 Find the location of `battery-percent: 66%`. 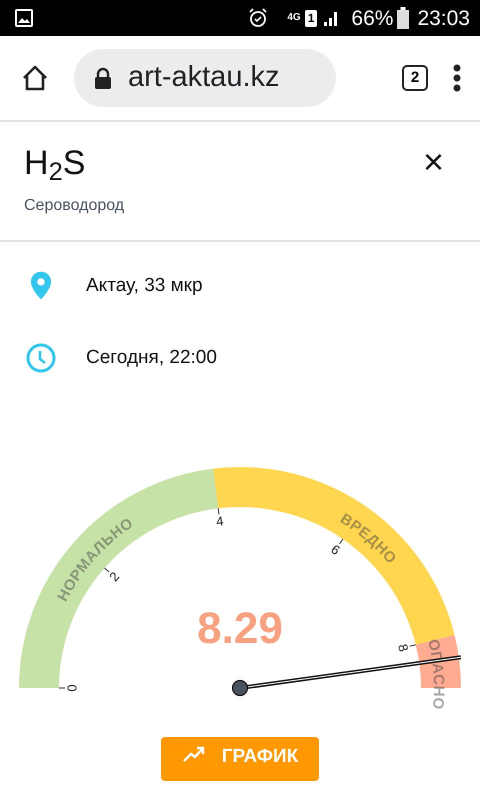

battery-percent: 66% is located at coordinates (372, 18).